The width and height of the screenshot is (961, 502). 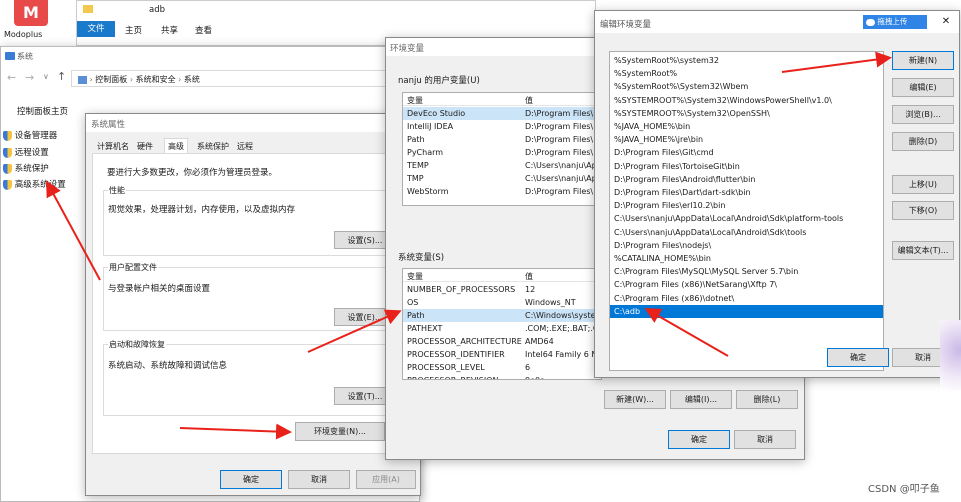 I want to click on arrow-to-env-button, so click(x=235, y=431).